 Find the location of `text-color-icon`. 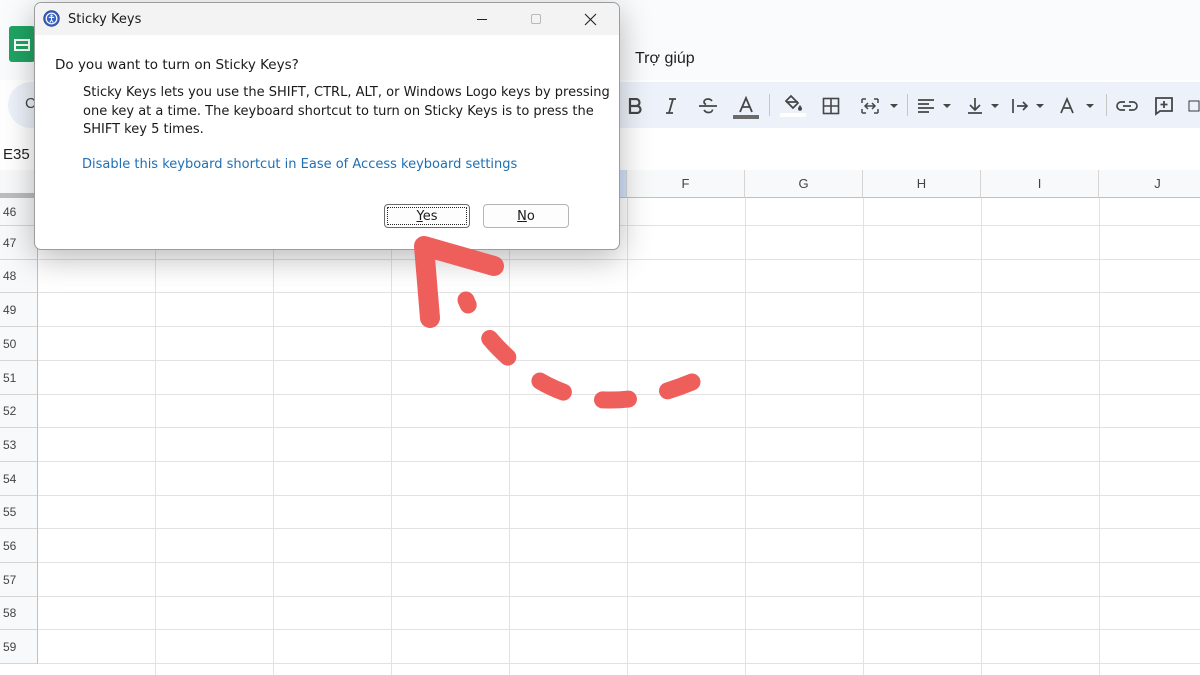

text-color-icon is located at coordinates (746, 107).